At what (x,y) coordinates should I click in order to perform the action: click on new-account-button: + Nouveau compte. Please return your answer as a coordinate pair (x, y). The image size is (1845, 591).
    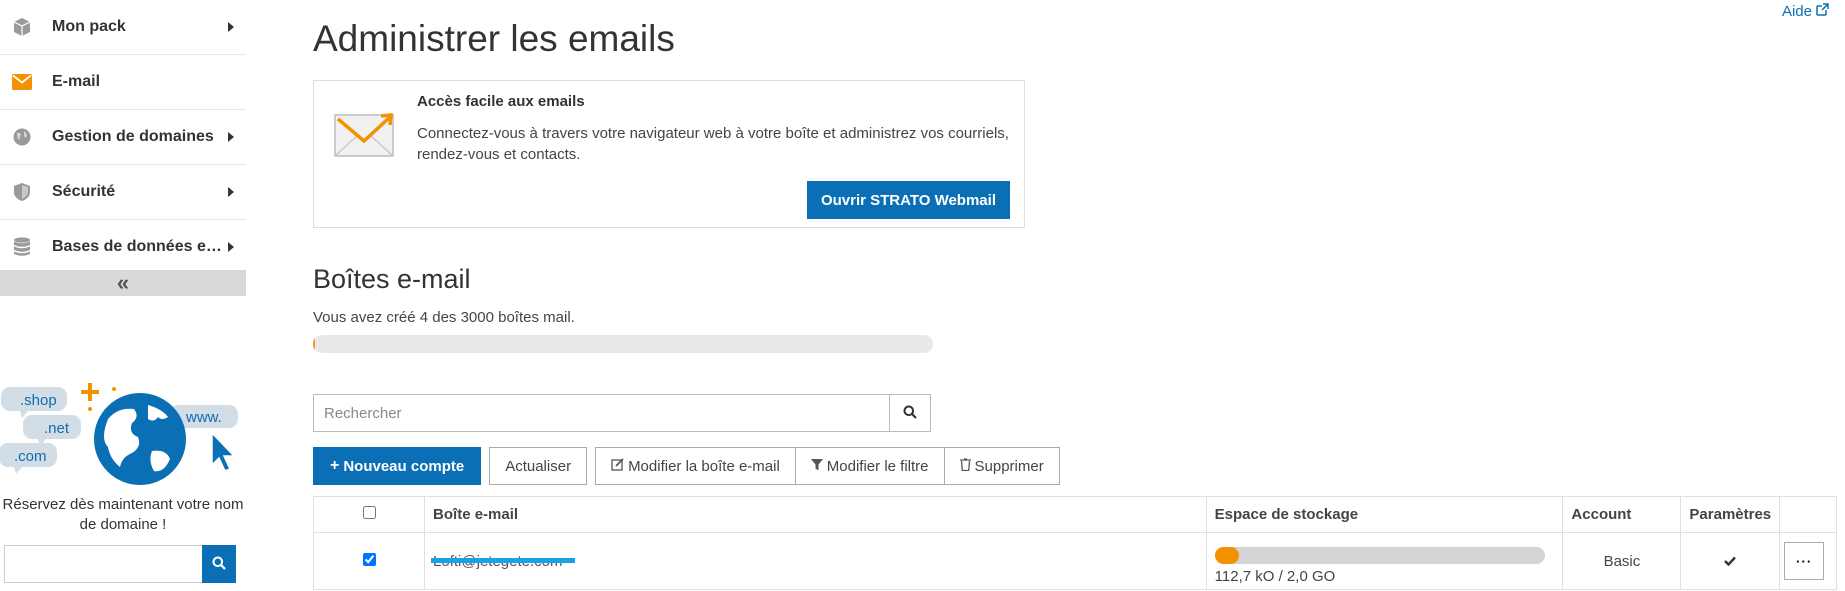
    Looking at the image, I should click on (397, 466).